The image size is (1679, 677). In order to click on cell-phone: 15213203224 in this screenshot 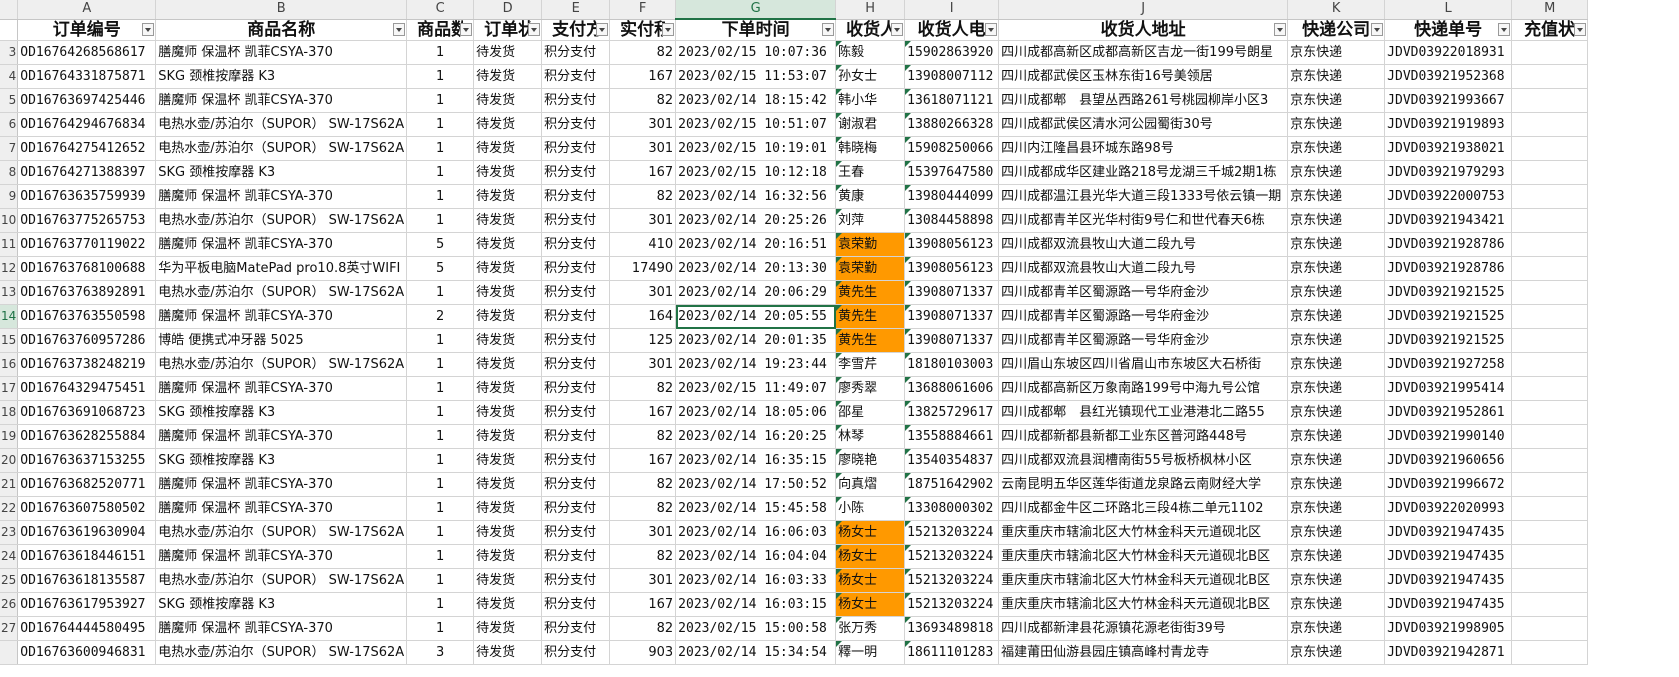, I will do `click(952, 580)`.